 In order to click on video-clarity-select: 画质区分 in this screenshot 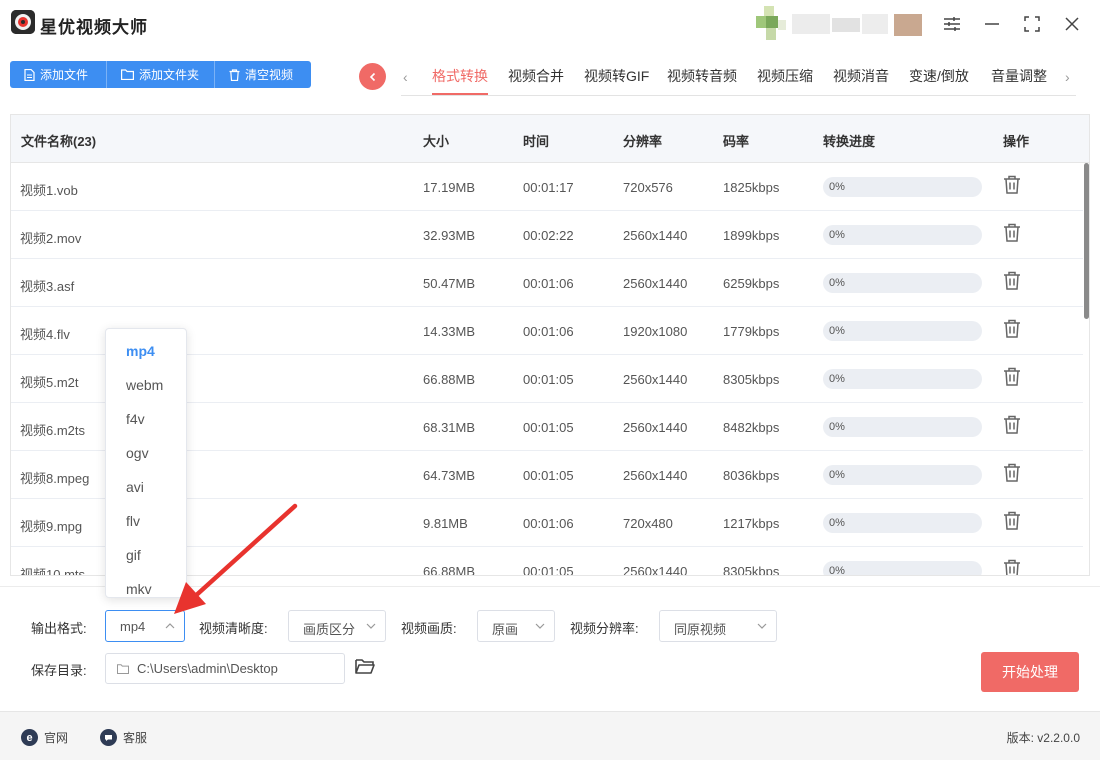, I will do `click(337, 626)`.